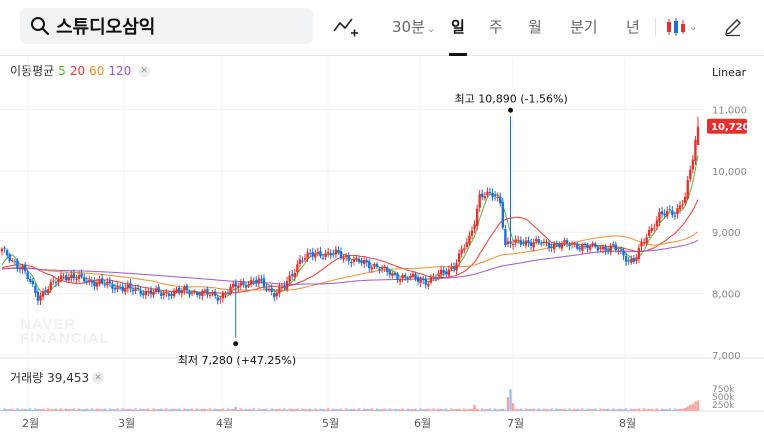 This screenshot has width=764, height=433. What do you see at coordinates (68, 377) in the screenshot?
I see `volume-value: 39,453` at bounding box center [68, 377].